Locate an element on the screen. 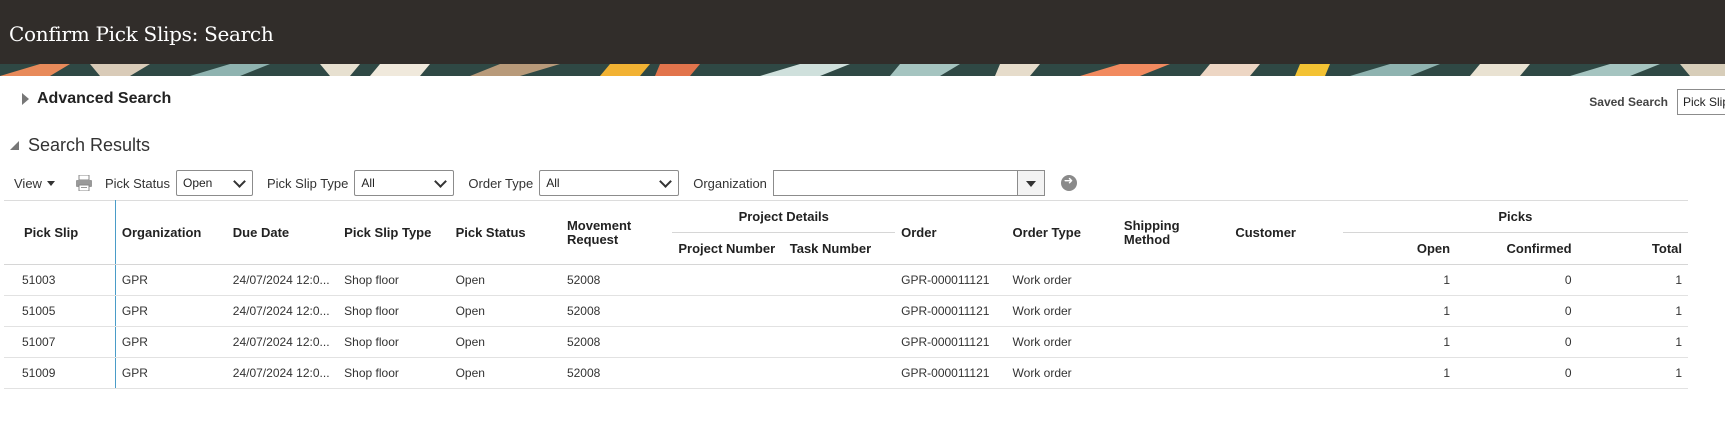  organization-dropdown-button is located at coordinates (1030, 183).